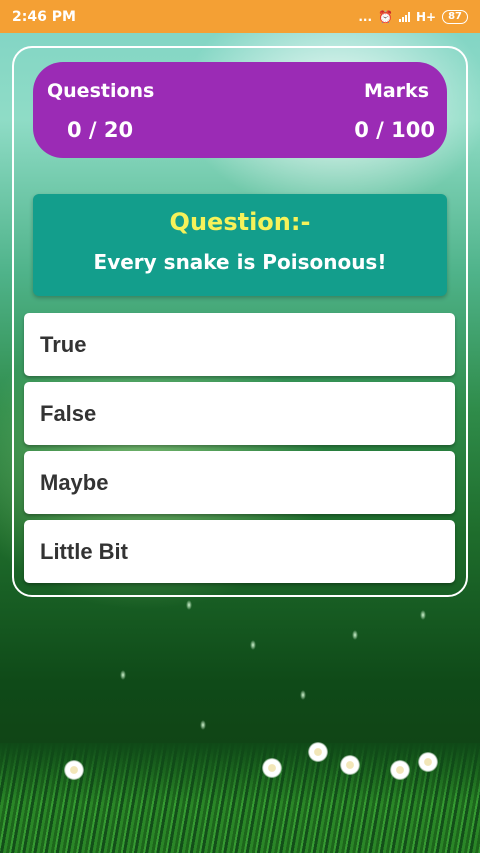 This screenshot has width=480, height=853. I want to click on answer-option-little-bit: Little Bit, so click(239, 551).